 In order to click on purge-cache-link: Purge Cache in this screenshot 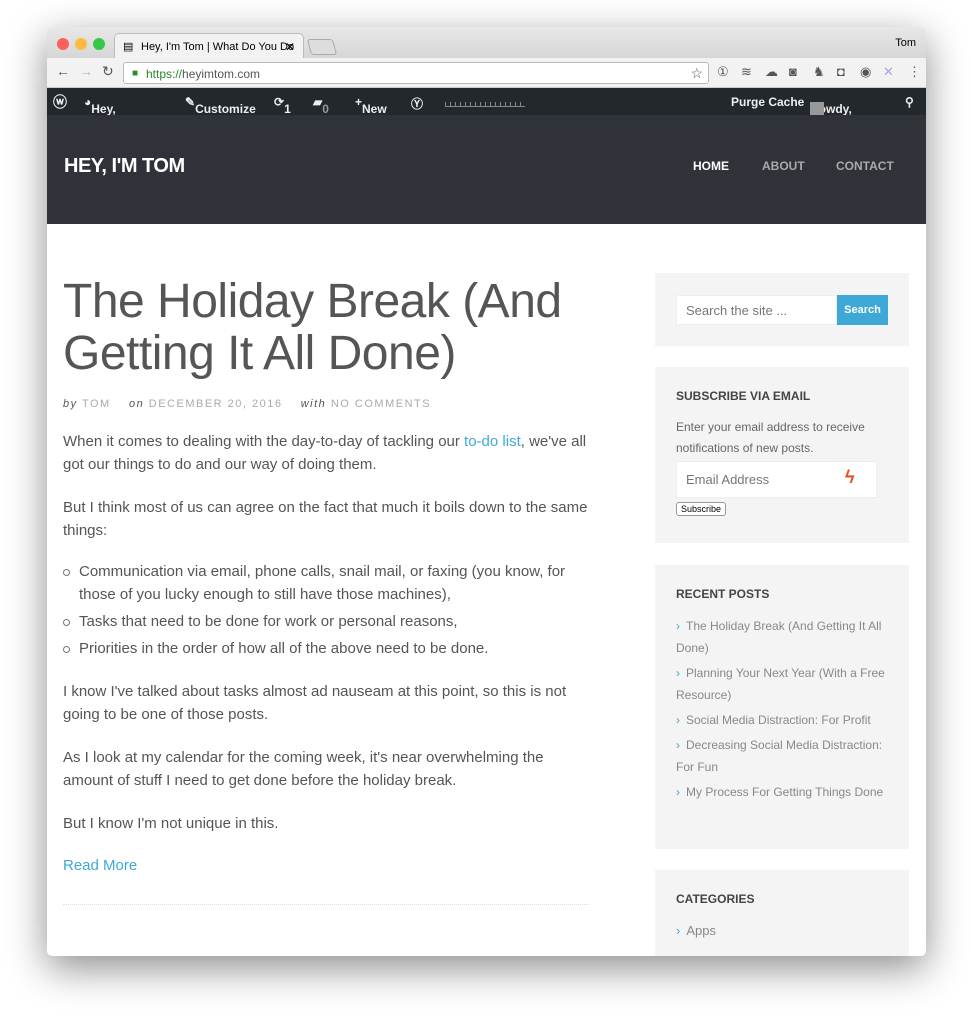, I will do `click(767, 102)`.